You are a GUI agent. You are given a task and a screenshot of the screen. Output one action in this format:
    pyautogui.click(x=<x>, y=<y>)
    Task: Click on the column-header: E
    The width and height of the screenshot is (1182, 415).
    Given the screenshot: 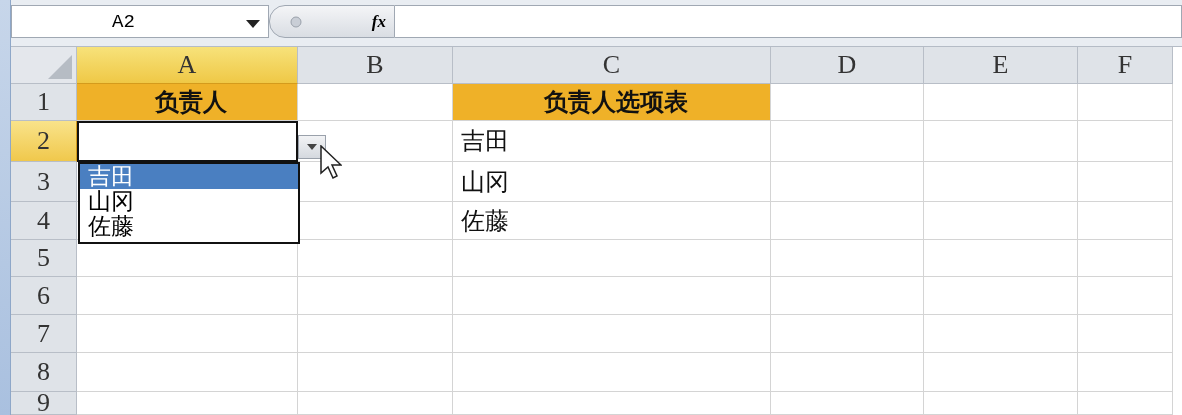 What is the action you would take?
    pyautogui.click(x=1001, y=65)
    